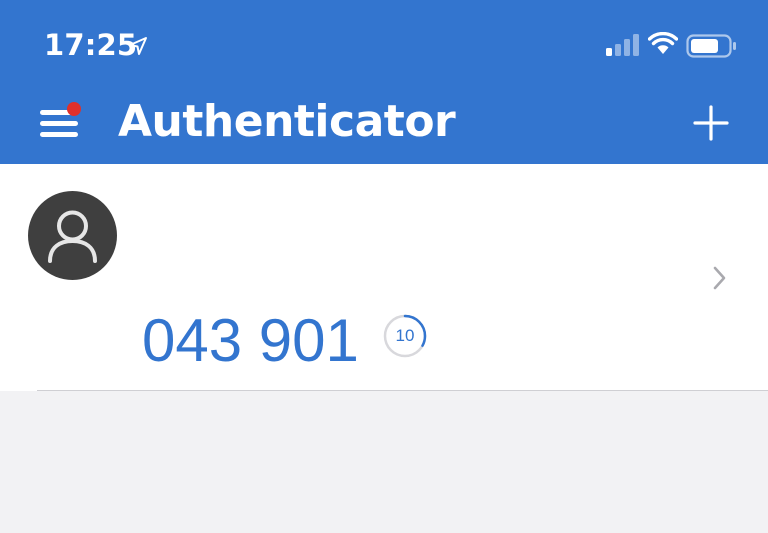  I want to click on location-arrow-icon, so click(138, 46).